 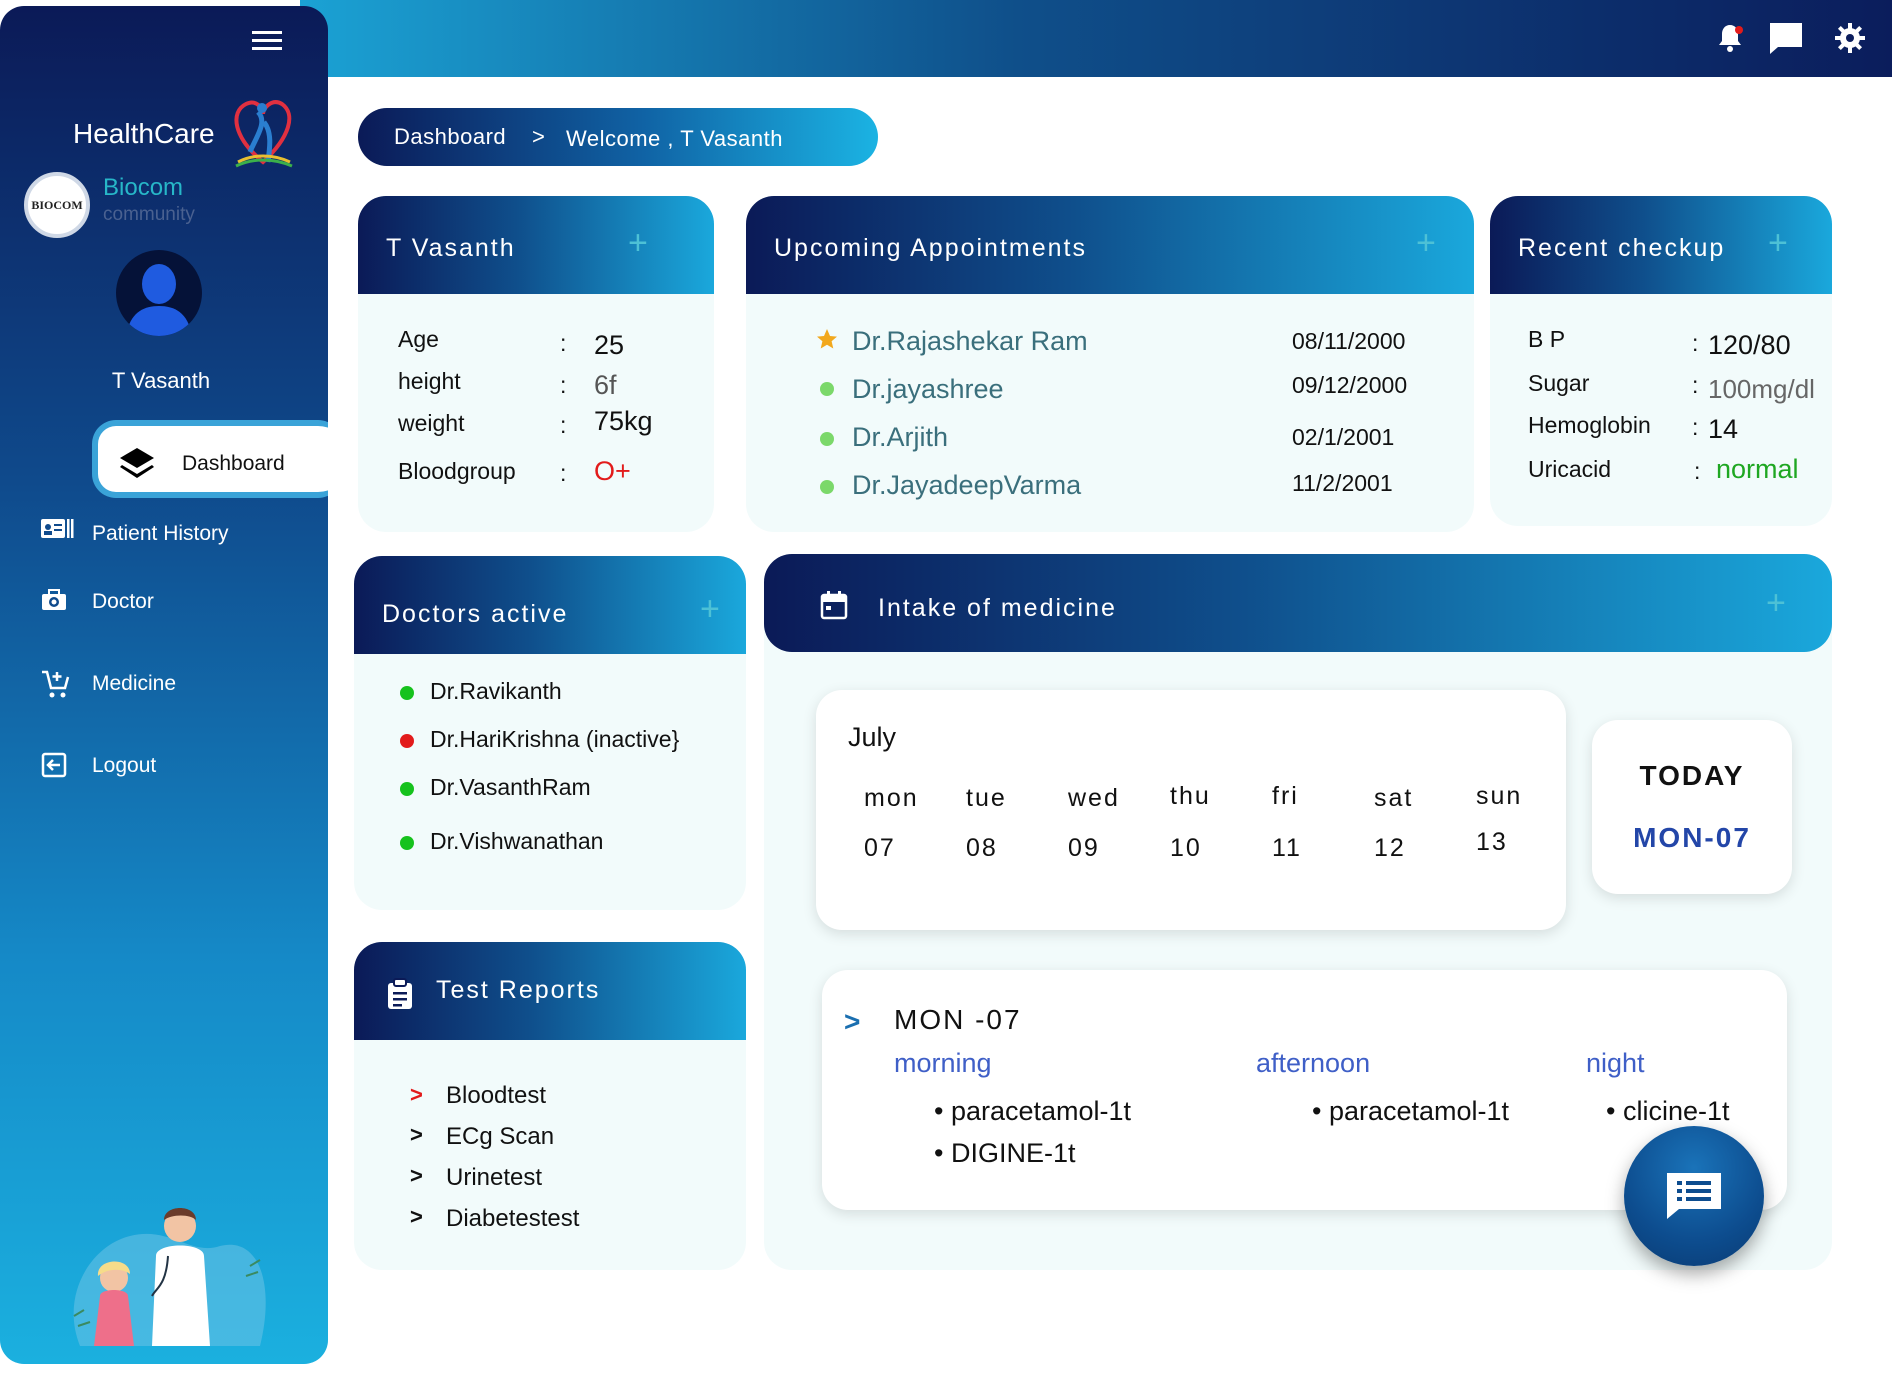 What do you see at coordinates (1350, 385) in the screenshot?
I see `appointment-date: 09/12/2000` at bounding box center [1350, 385].